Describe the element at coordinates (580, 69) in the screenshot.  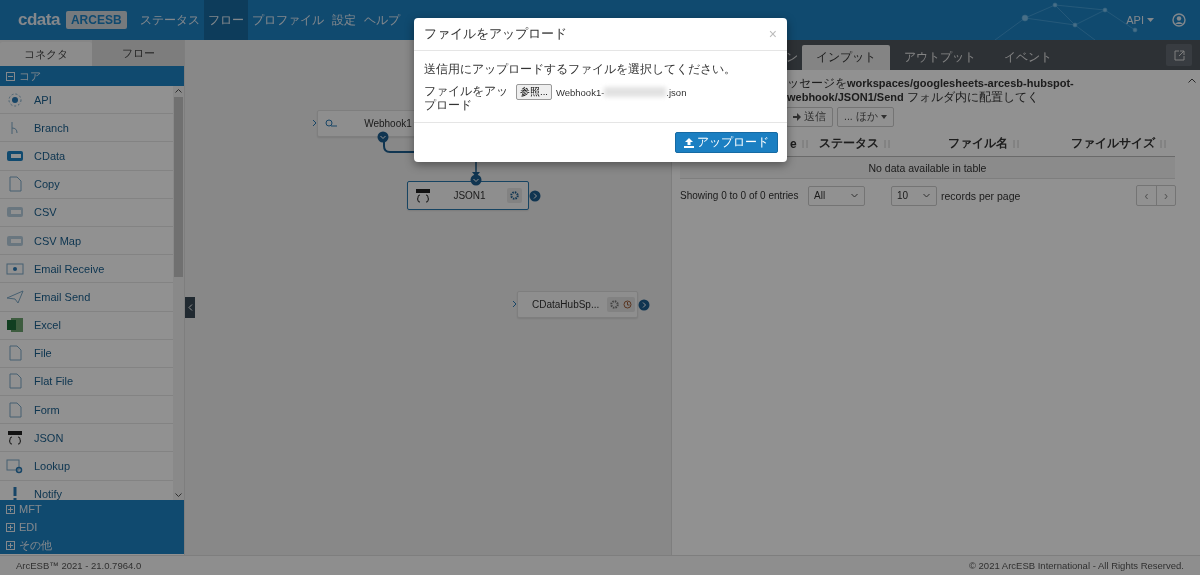
I see `dialog-instruction: 送信用にアップロードするファイルを選択してください。` at that location.